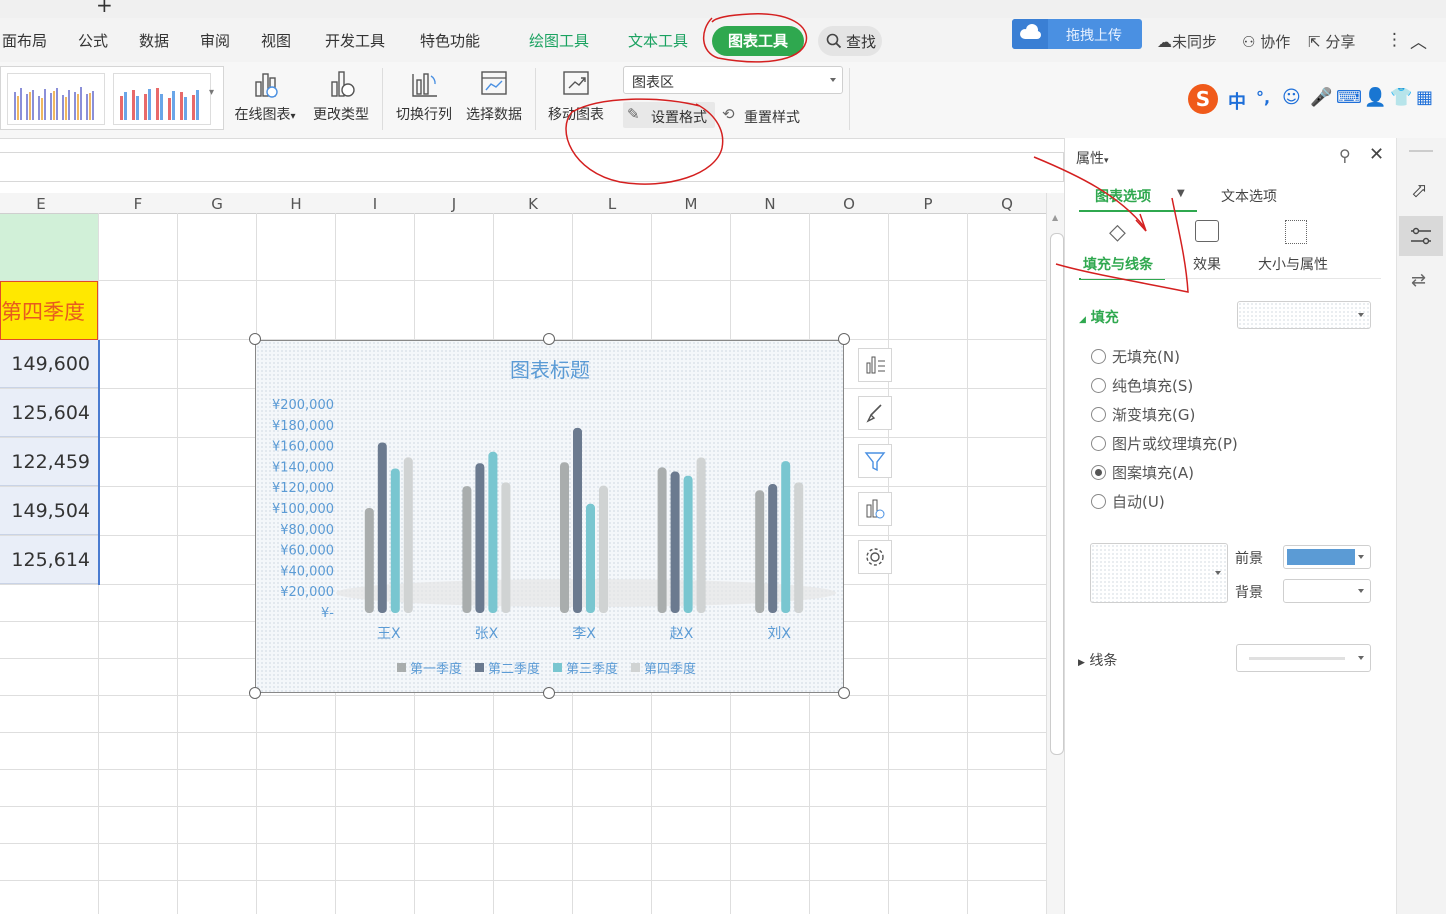 The image size is (1446, 914). I want to click on sogou-logo-icon: S, so click(1203, 99).